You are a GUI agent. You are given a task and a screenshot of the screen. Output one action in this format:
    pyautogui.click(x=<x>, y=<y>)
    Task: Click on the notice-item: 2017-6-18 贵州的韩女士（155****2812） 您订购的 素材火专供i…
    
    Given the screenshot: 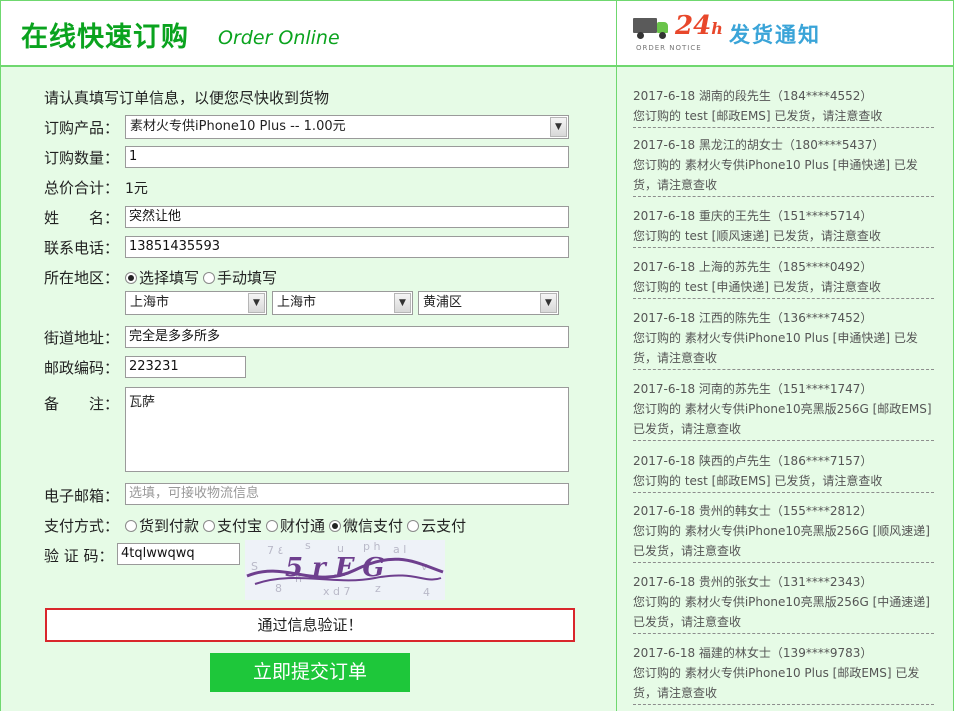 What is the action you would take?
    pyautogui.click(x=783, y=532)
    